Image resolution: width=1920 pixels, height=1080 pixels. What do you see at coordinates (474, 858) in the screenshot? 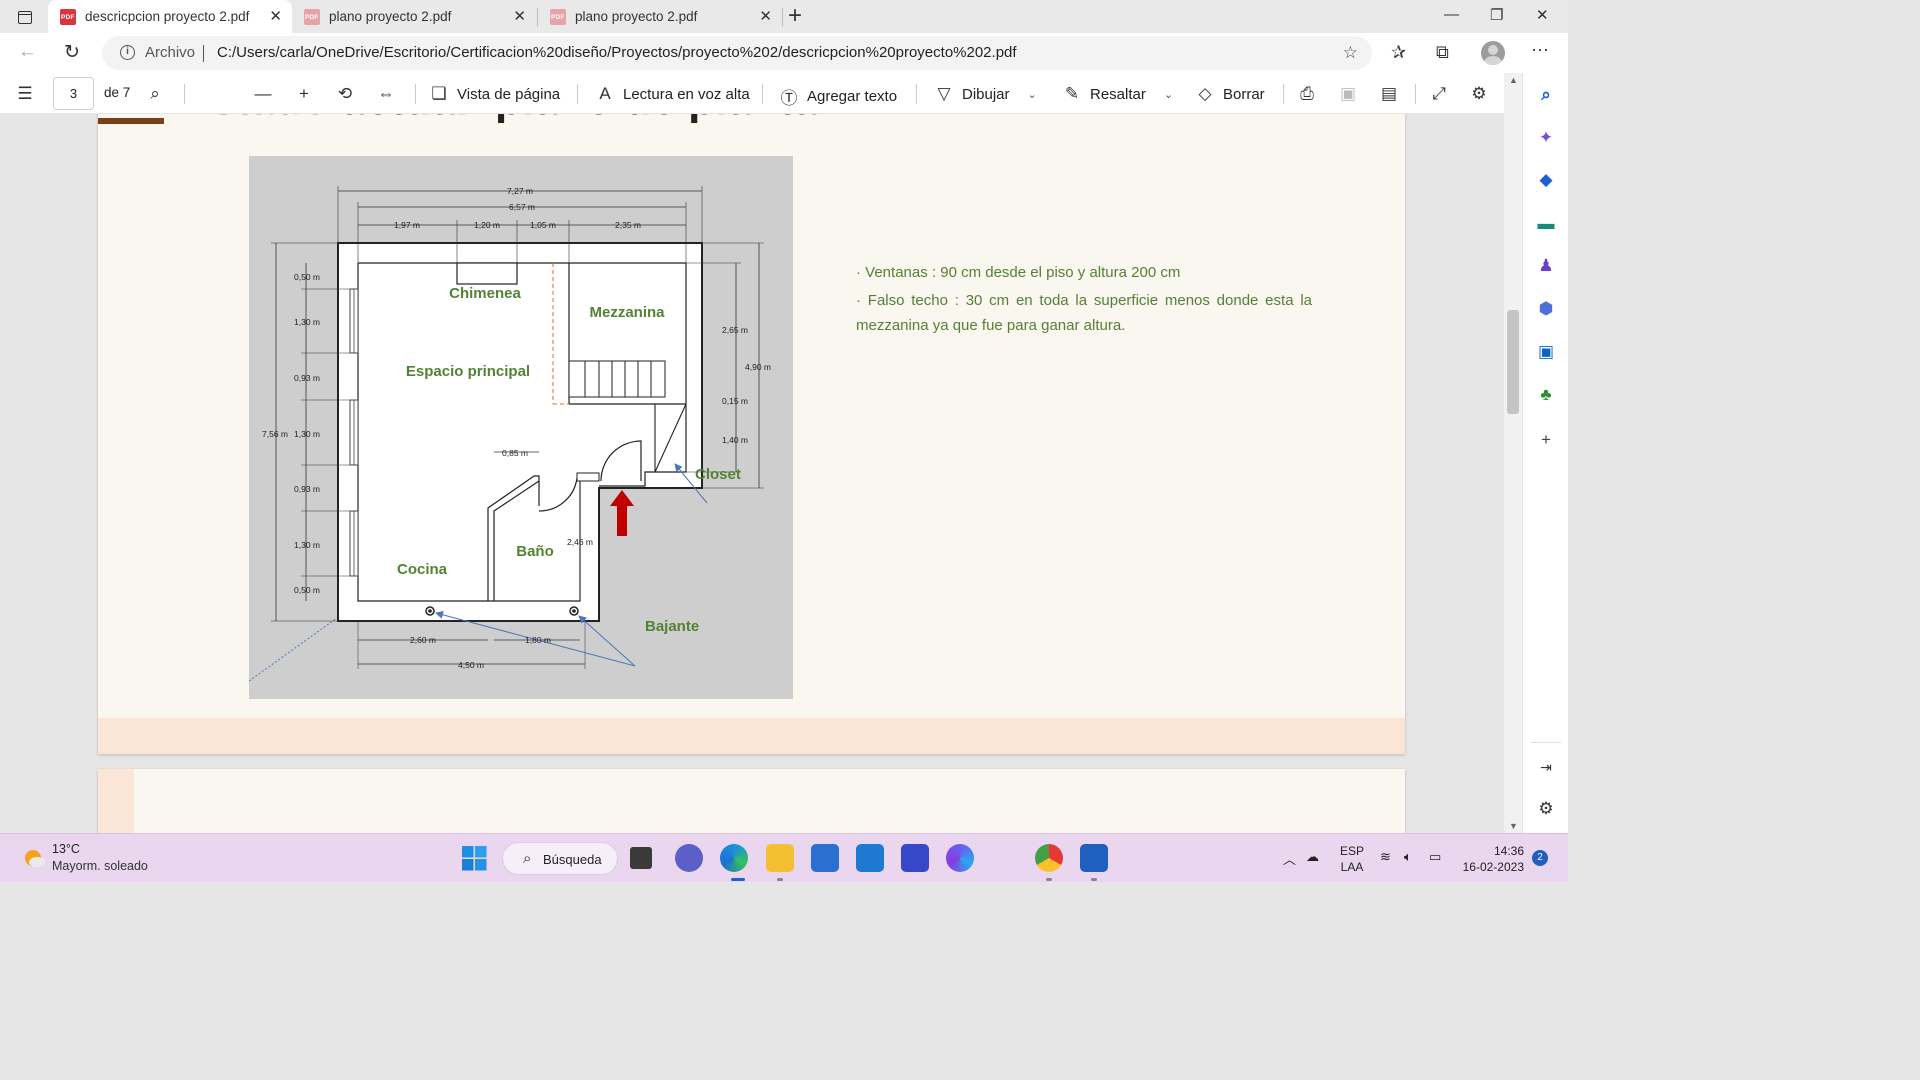
I see `windows-start-icon` at bounding box center [474, 858].